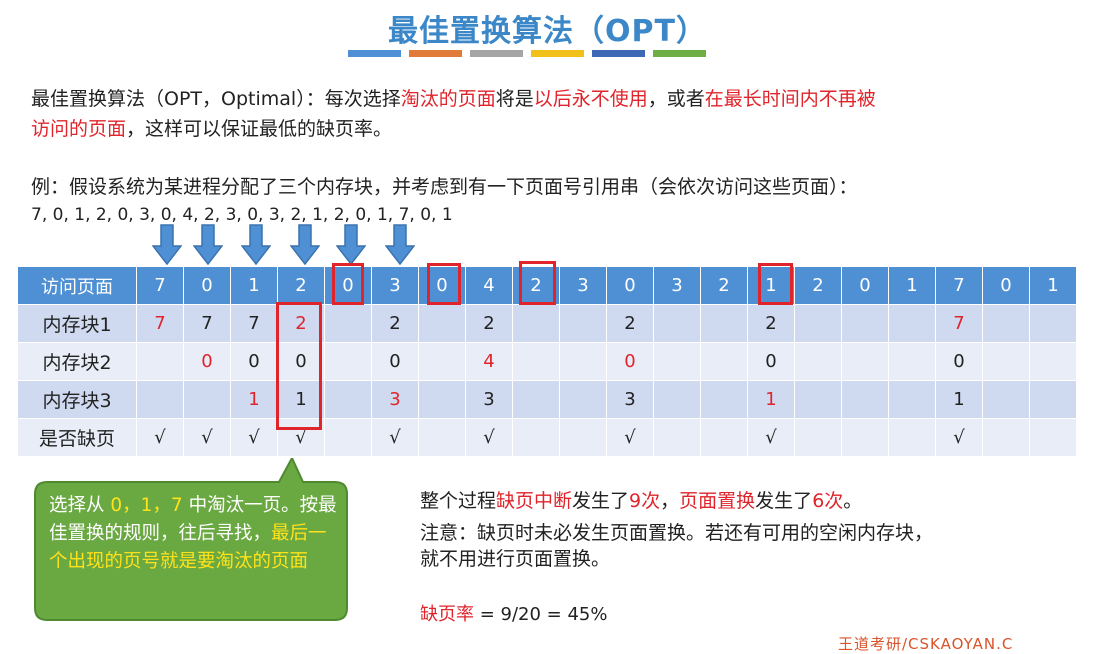  What do you see at coordinates (790, 99) in the screenshot?
I see `intro-highlight: 在最长时间内不再被` at bounding box center [790, 99].